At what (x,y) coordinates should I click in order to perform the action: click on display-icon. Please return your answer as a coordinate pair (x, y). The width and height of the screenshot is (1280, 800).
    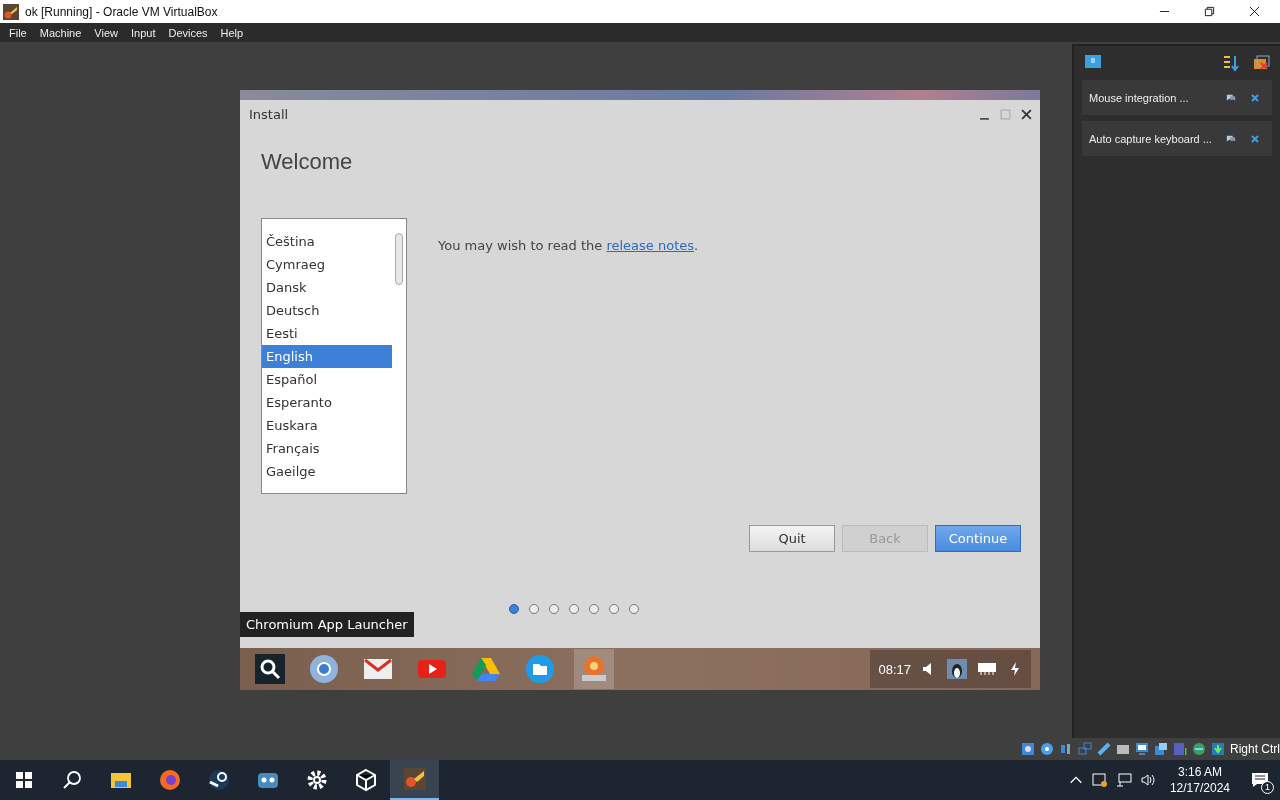
    Looking at the image, I should click on (1142, 749).